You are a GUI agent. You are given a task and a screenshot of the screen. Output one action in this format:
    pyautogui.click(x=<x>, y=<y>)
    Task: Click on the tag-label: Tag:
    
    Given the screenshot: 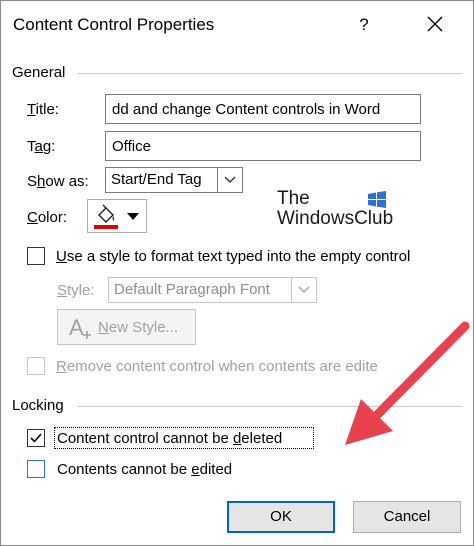 What is the action you would take?
    pyautogui.click(x=41, y=146)
    